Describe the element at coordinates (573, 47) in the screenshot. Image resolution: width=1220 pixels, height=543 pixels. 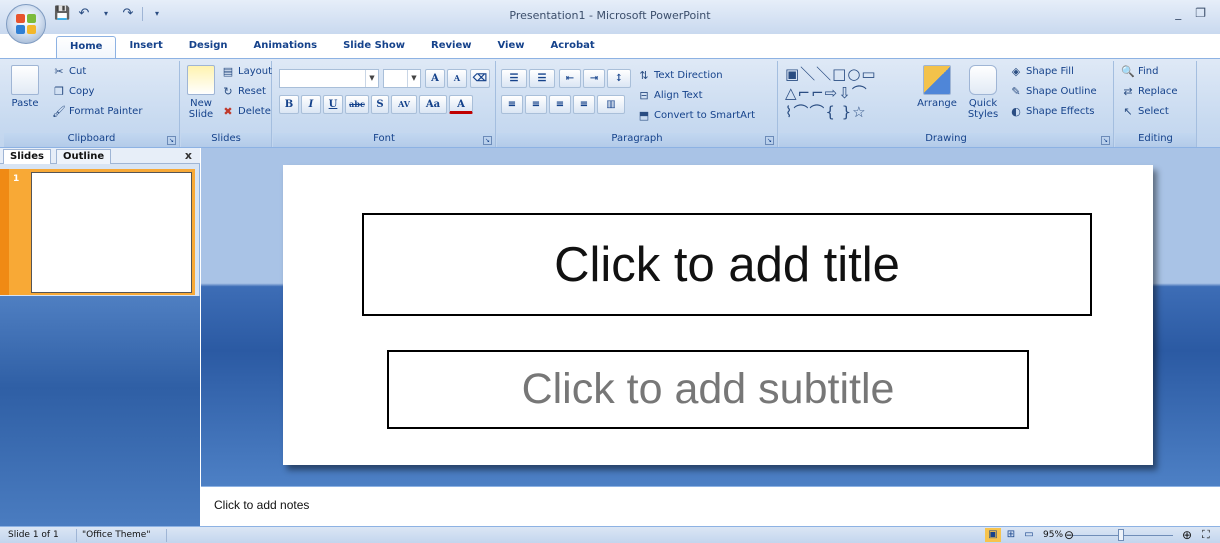
I see `tab-acrobat: Acrobat` at that location.